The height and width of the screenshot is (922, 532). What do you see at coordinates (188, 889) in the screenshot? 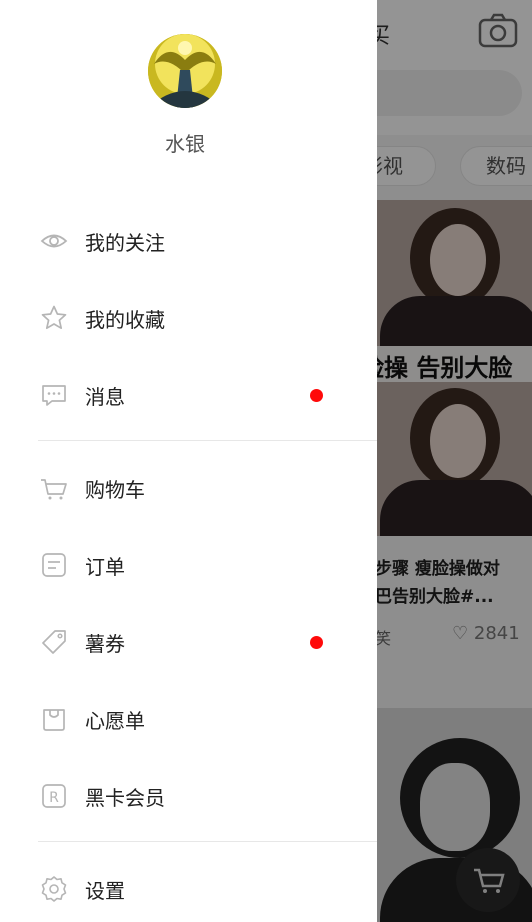
I see `menu-item-settings: 设置` at bounding box center [188, 889].